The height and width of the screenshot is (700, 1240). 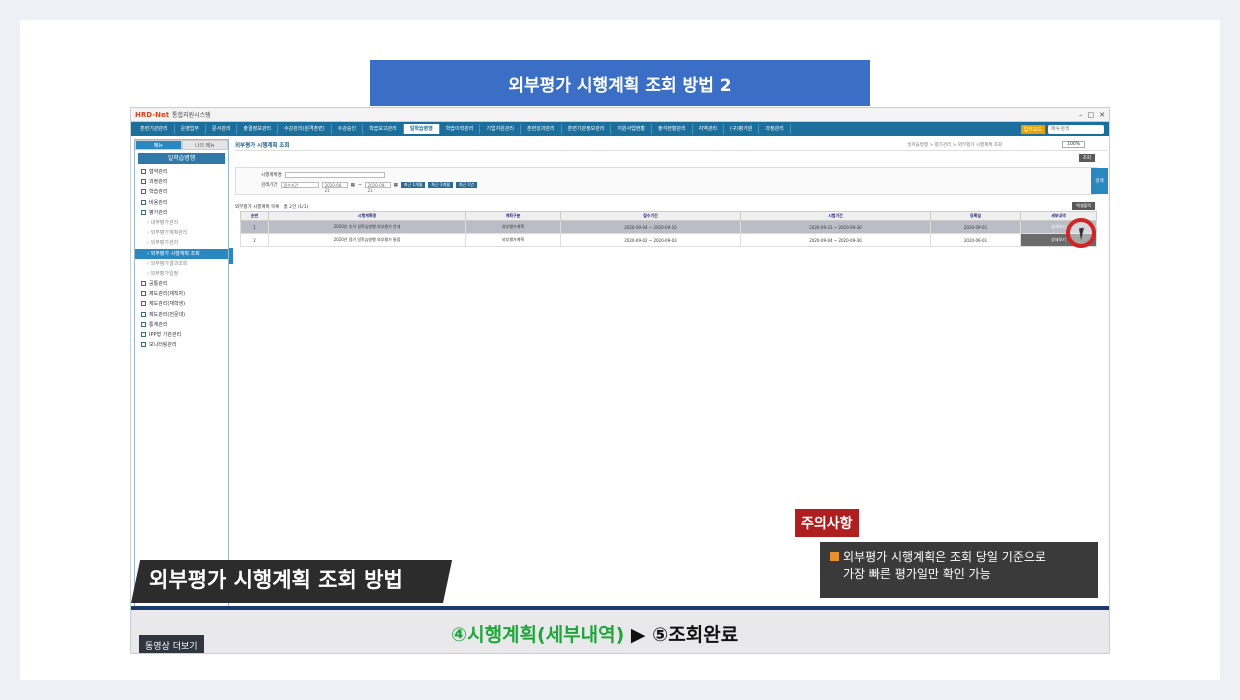 I want to click on sidebar-collapse-handle, so click(x=231, y=256).